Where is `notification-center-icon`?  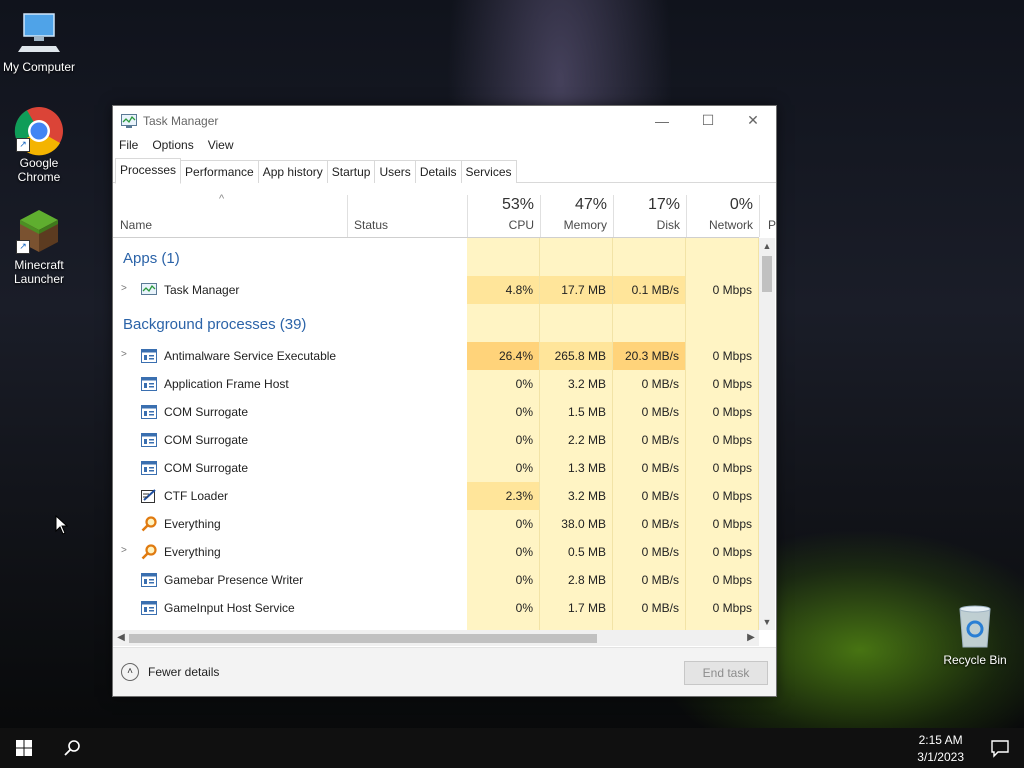 notification-center-icon is located at coordinates (1000, 748).